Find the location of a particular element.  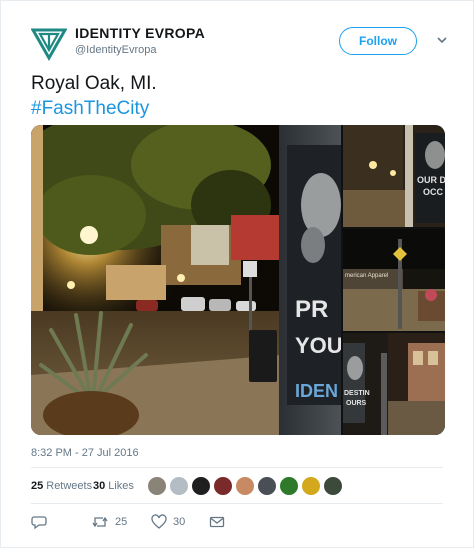

thumb3-poster-text-1: DESTIN is located at coordinates (357, 393).